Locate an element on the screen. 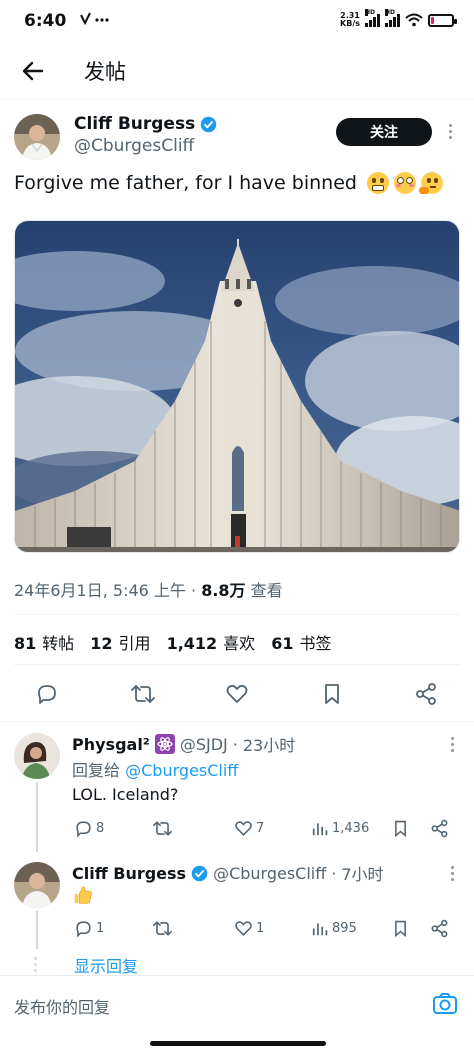 The height and width of the screenshot is (1053, 474). status-time: 6:40 is located at coordinates (45, 21).